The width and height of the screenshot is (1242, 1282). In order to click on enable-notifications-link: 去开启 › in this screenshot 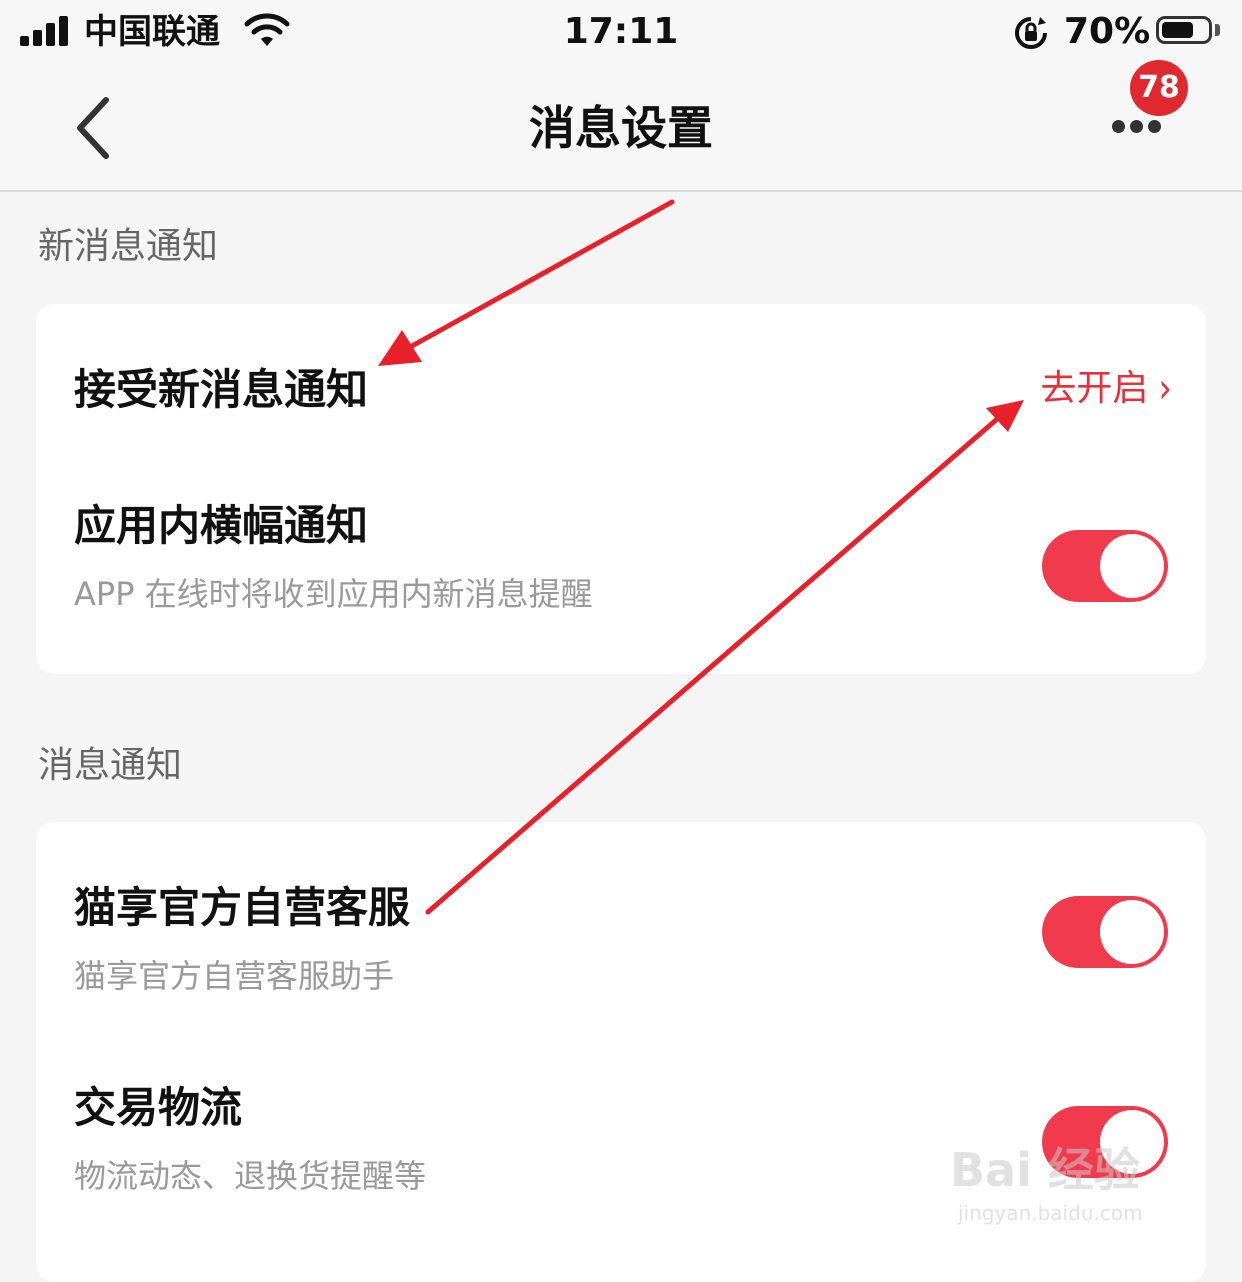, I will do `click(1106, 389)`.